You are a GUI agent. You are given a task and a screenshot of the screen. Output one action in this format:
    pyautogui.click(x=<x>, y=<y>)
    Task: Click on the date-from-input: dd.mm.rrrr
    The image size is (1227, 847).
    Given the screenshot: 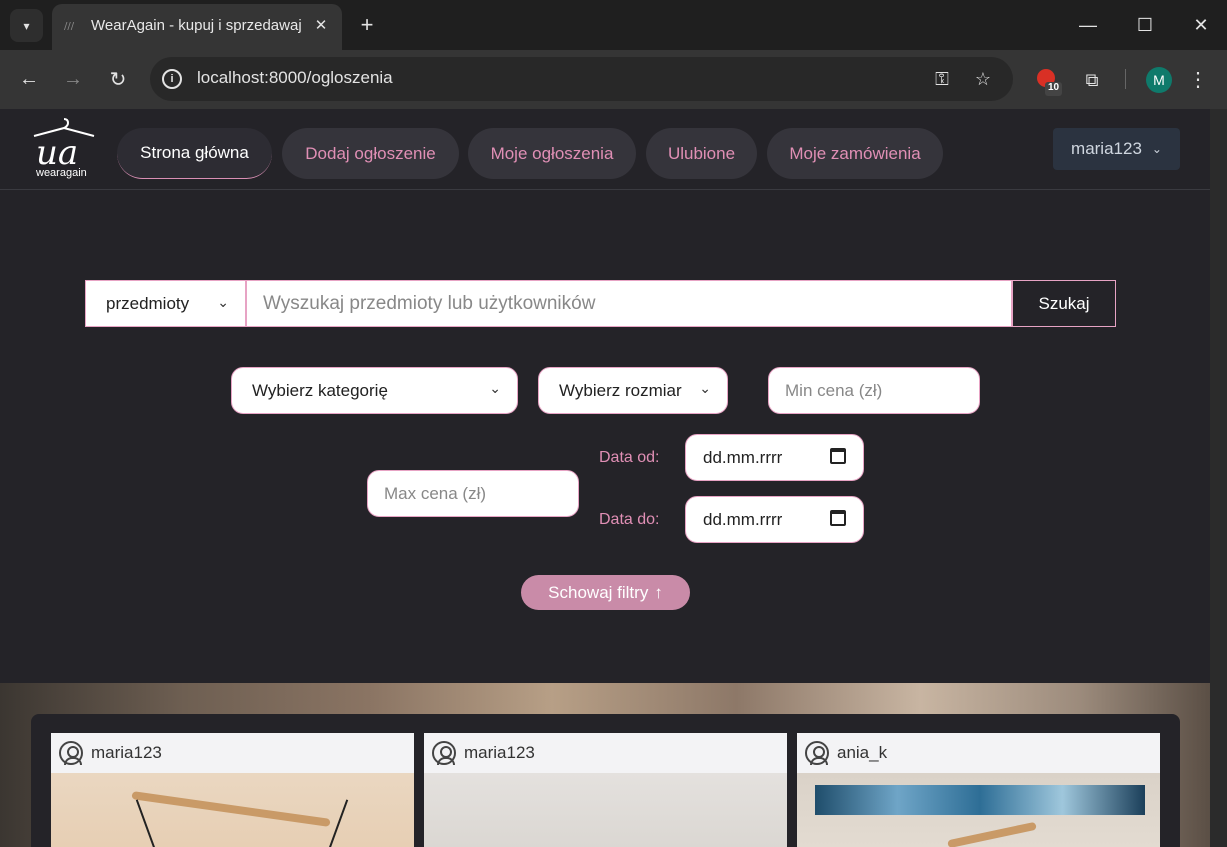 What is the action you would take?
    pyautogui.click(x=774, y=457)
    